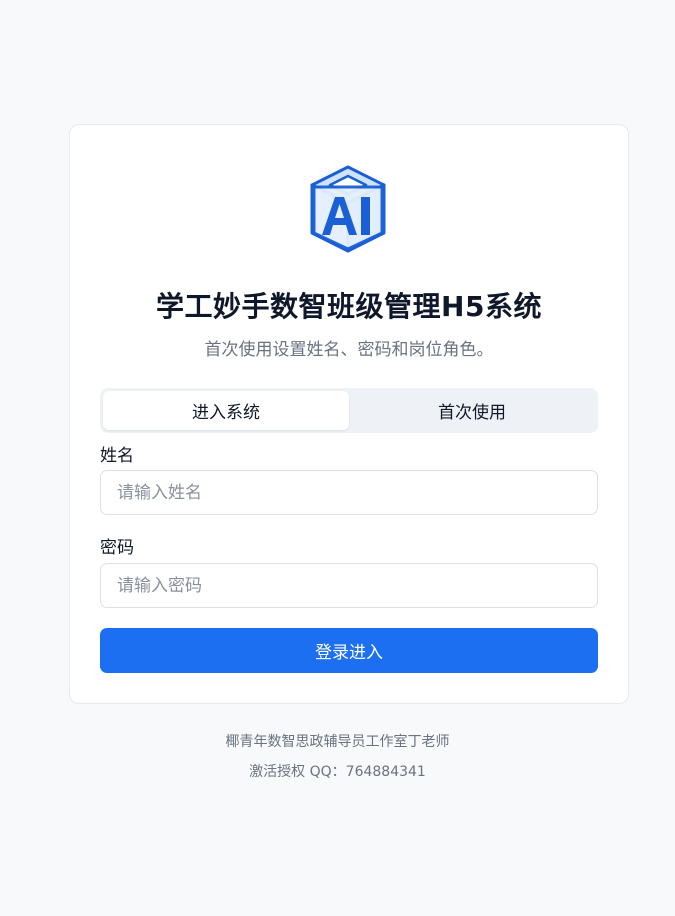 The image size is (675, 916). What do you see at coordinates (117, 456) in the screenshot?
I see `name-label: 姓名` at bounding box center [117, 456].